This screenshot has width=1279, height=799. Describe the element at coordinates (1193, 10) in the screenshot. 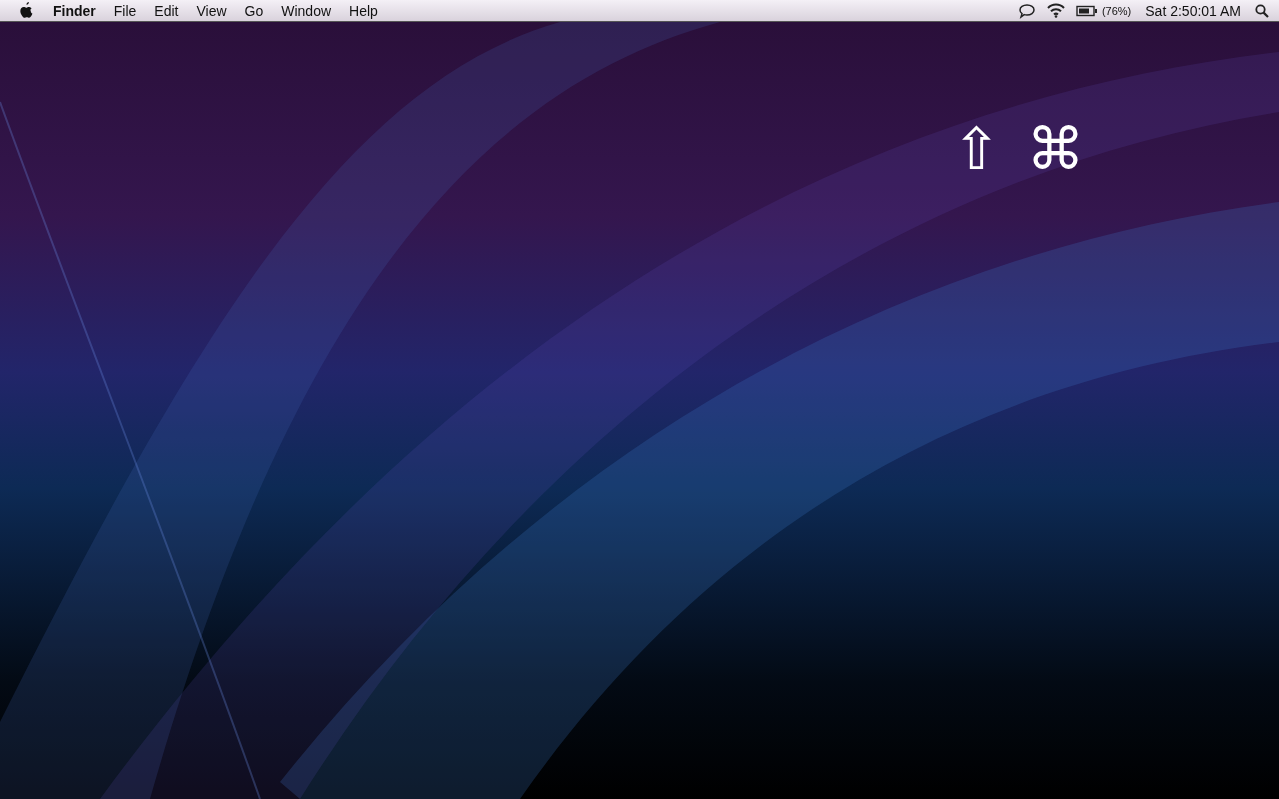

I see `clock: Sat 2:50:01 AM` at that location.